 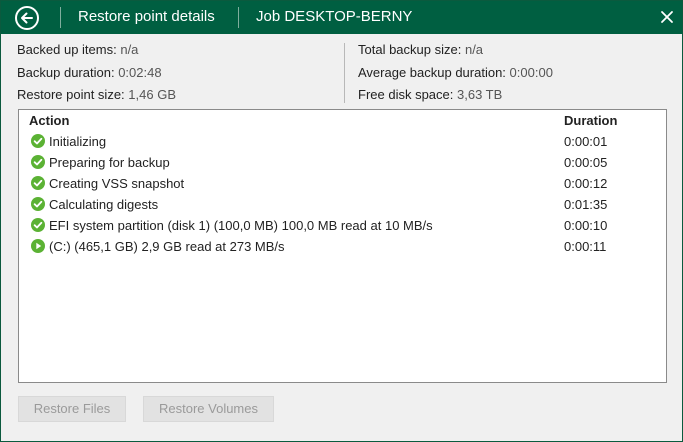 What do you see at coordinates (342, 120) in the screenshot?
I see `table-header: Action Duration` at bounding box center [342, 120].